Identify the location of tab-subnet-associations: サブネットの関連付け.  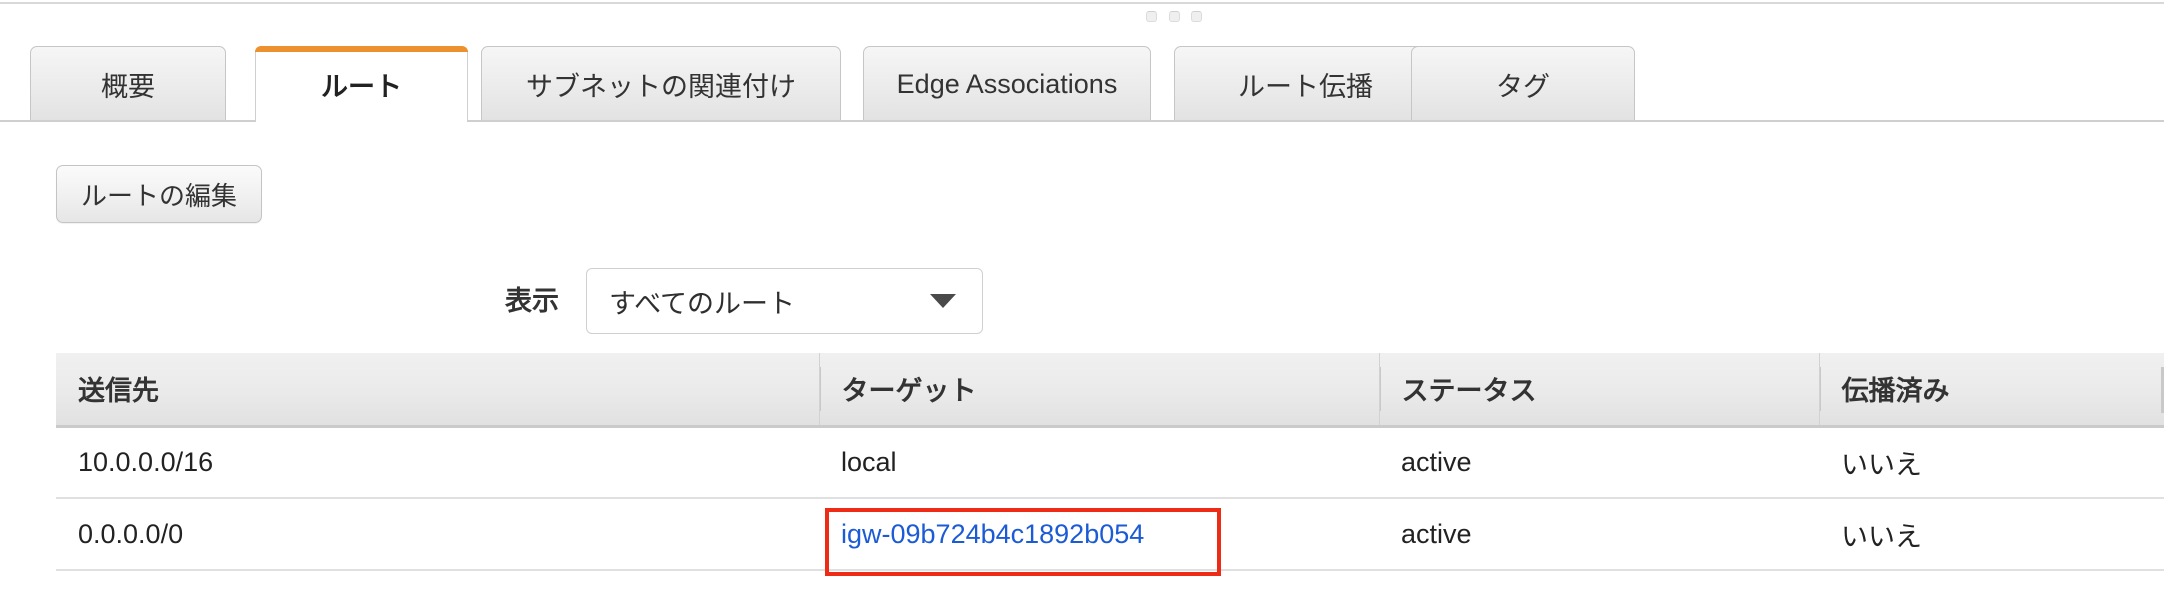
(661, 84).